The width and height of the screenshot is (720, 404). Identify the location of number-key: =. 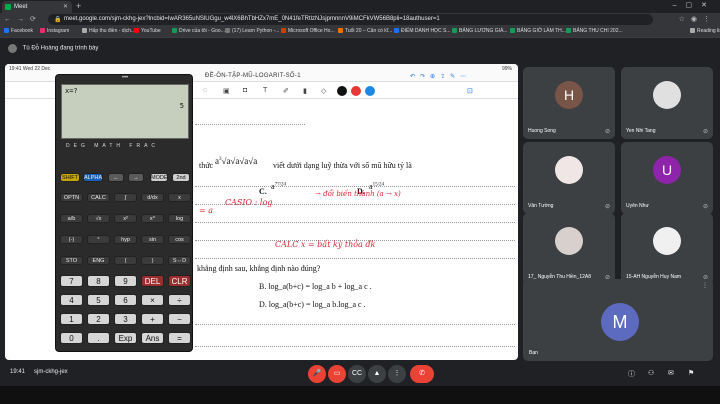
(179, 338).